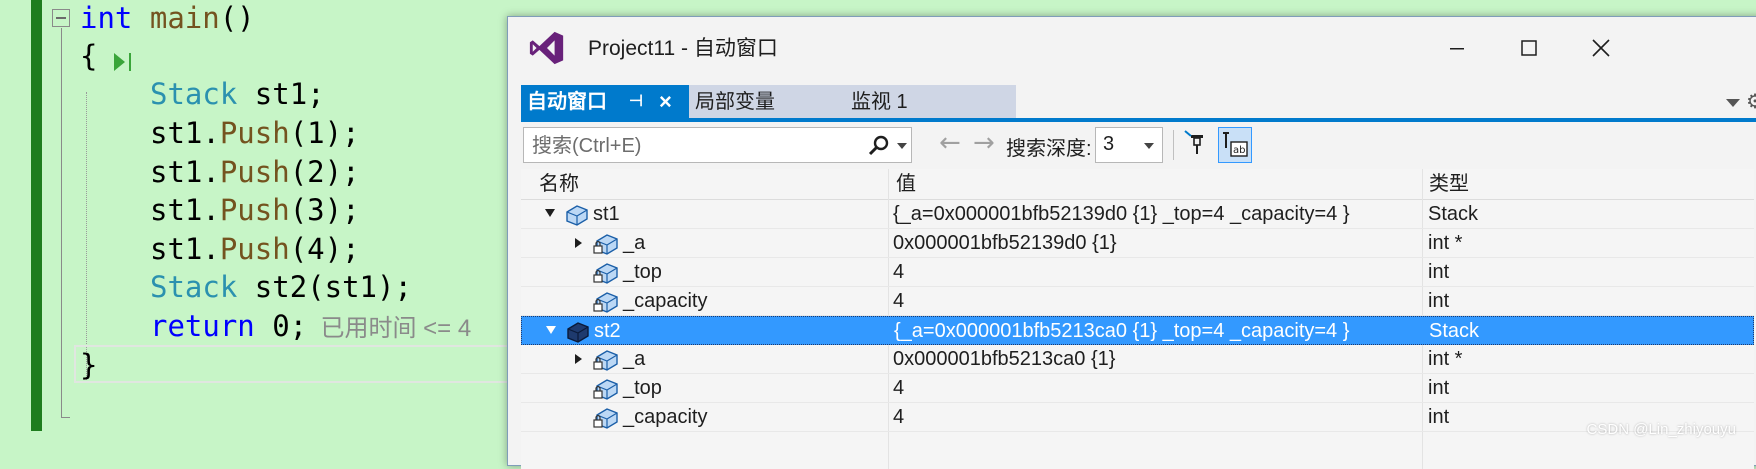  Describe the element at coordinates (255, 249) in the screenshot. I see `code-line: st1.Push(4);` at that location.